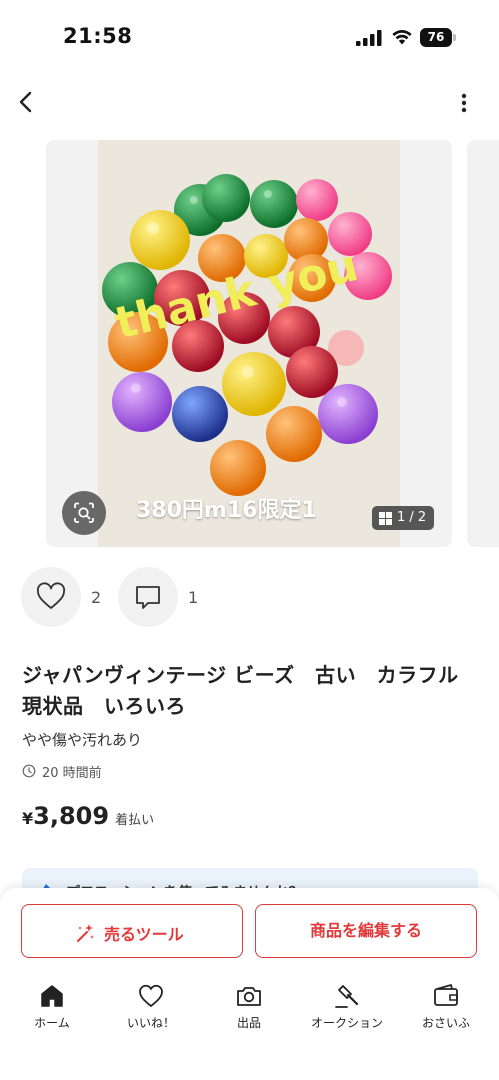 The image size is (499, 1080). What do you see at coordinates (347, 1010) in the screenshot?
I see `tab-auction: オークション` at bounding box center [347, 1010].